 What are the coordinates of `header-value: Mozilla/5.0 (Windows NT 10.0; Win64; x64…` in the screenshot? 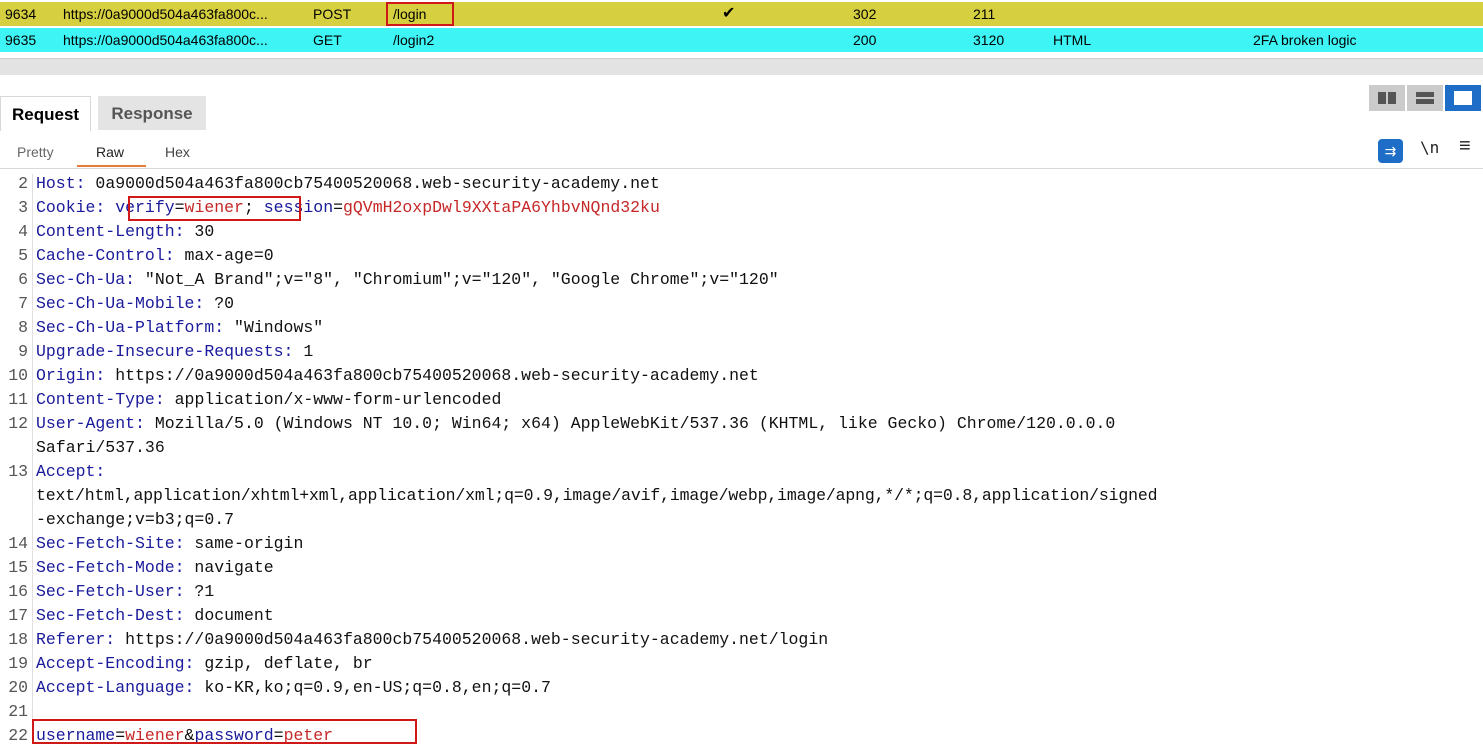 It's located at (630, 423).